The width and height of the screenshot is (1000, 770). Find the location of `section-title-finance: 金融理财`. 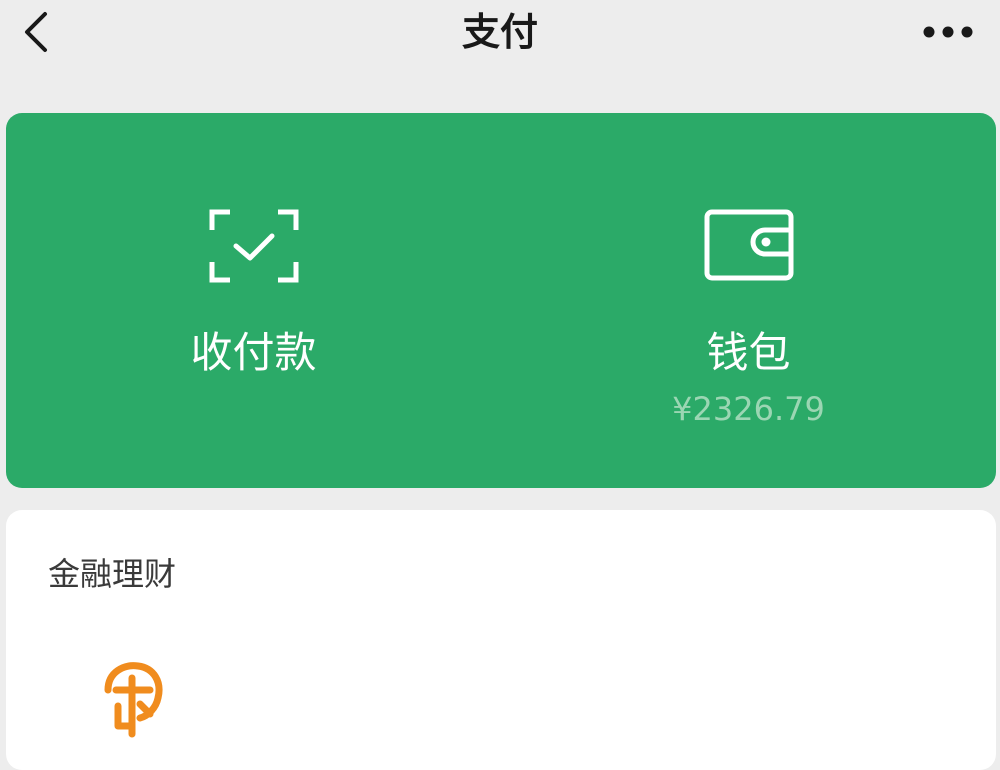

section-title-finance: 金融理财 is located at coordinates (112, 574).